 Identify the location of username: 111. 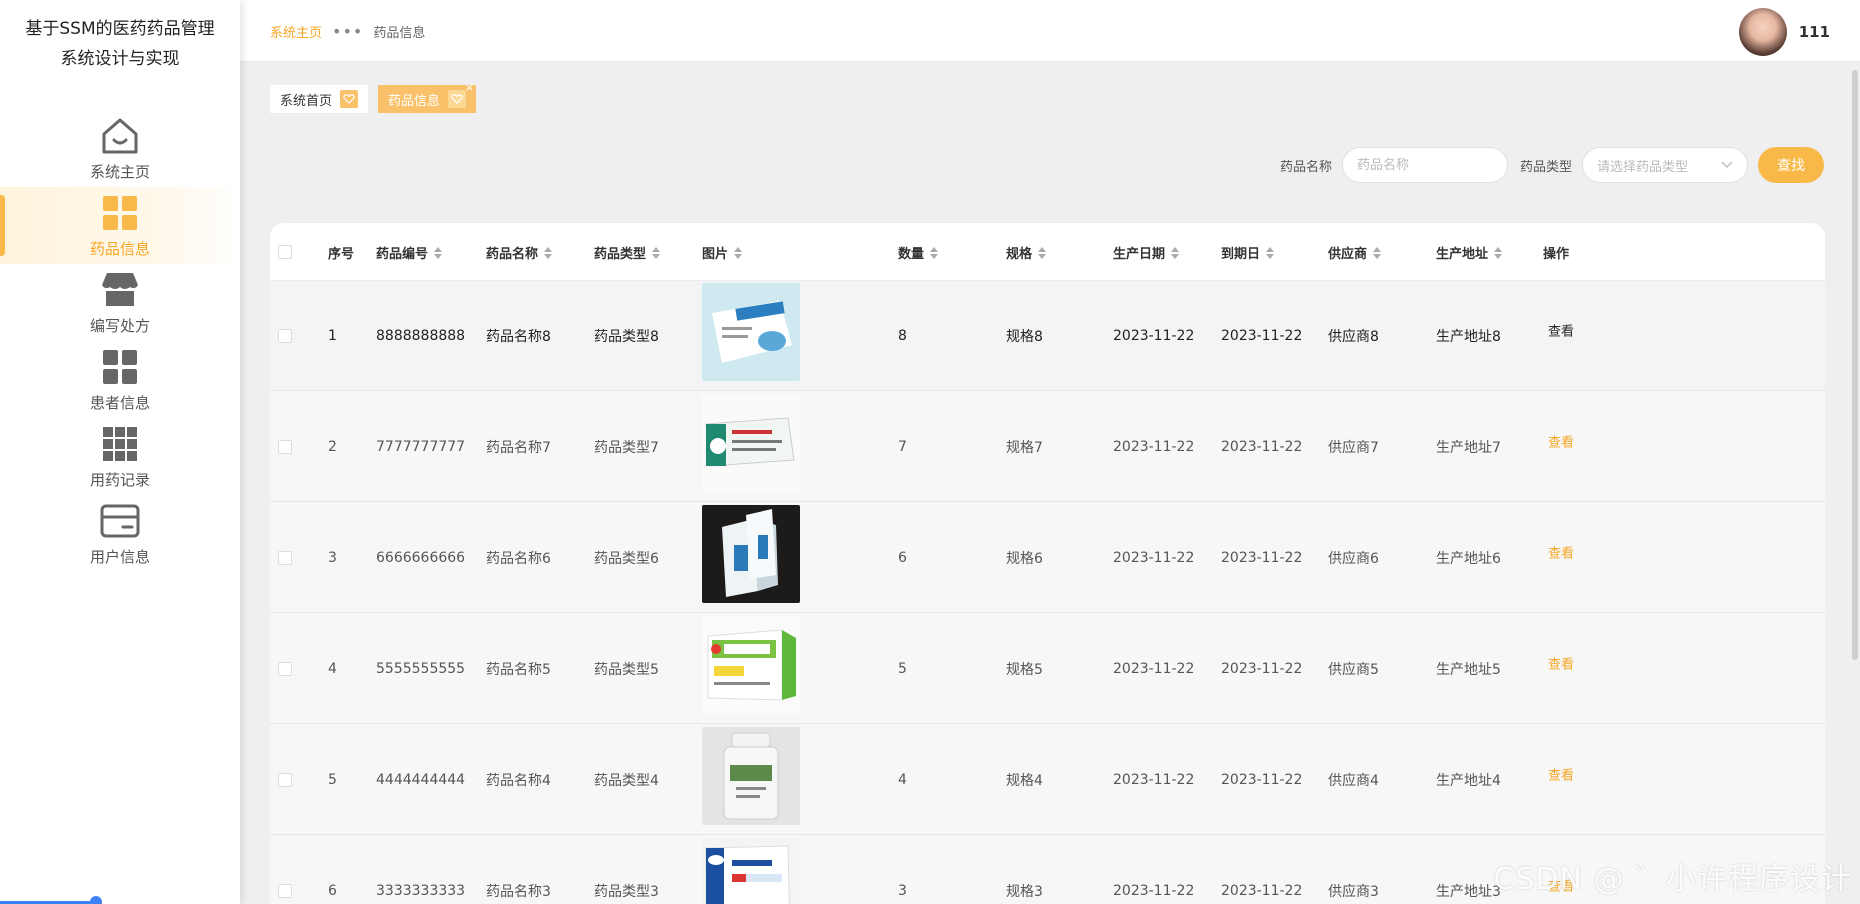
(1814, 32).